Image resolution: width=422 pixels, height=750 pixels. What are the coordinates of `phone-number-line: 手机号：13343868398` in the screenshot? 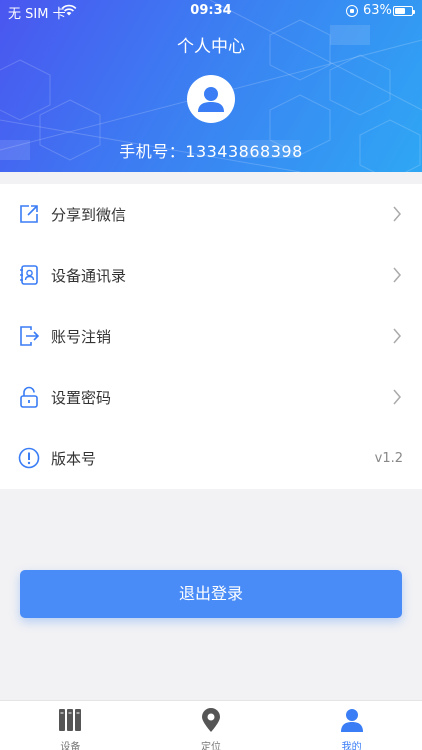 It's located at (211, 150).